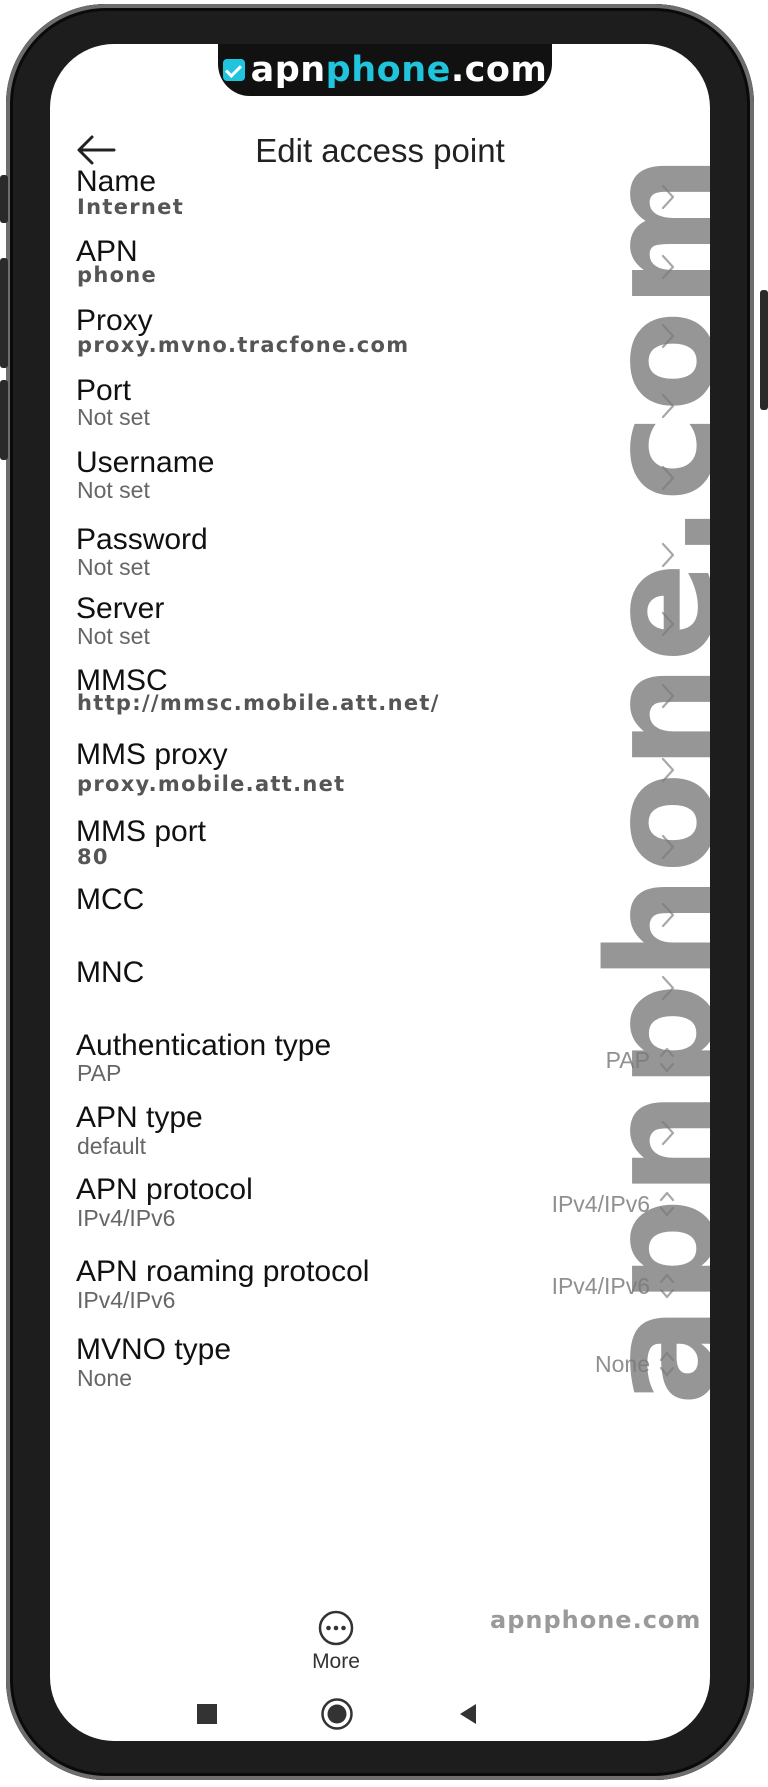  Describe the element at coordinates (258, 703) in the screenshot. I see `setting-value: http://mmsc.mobile.att.net/` at that location.